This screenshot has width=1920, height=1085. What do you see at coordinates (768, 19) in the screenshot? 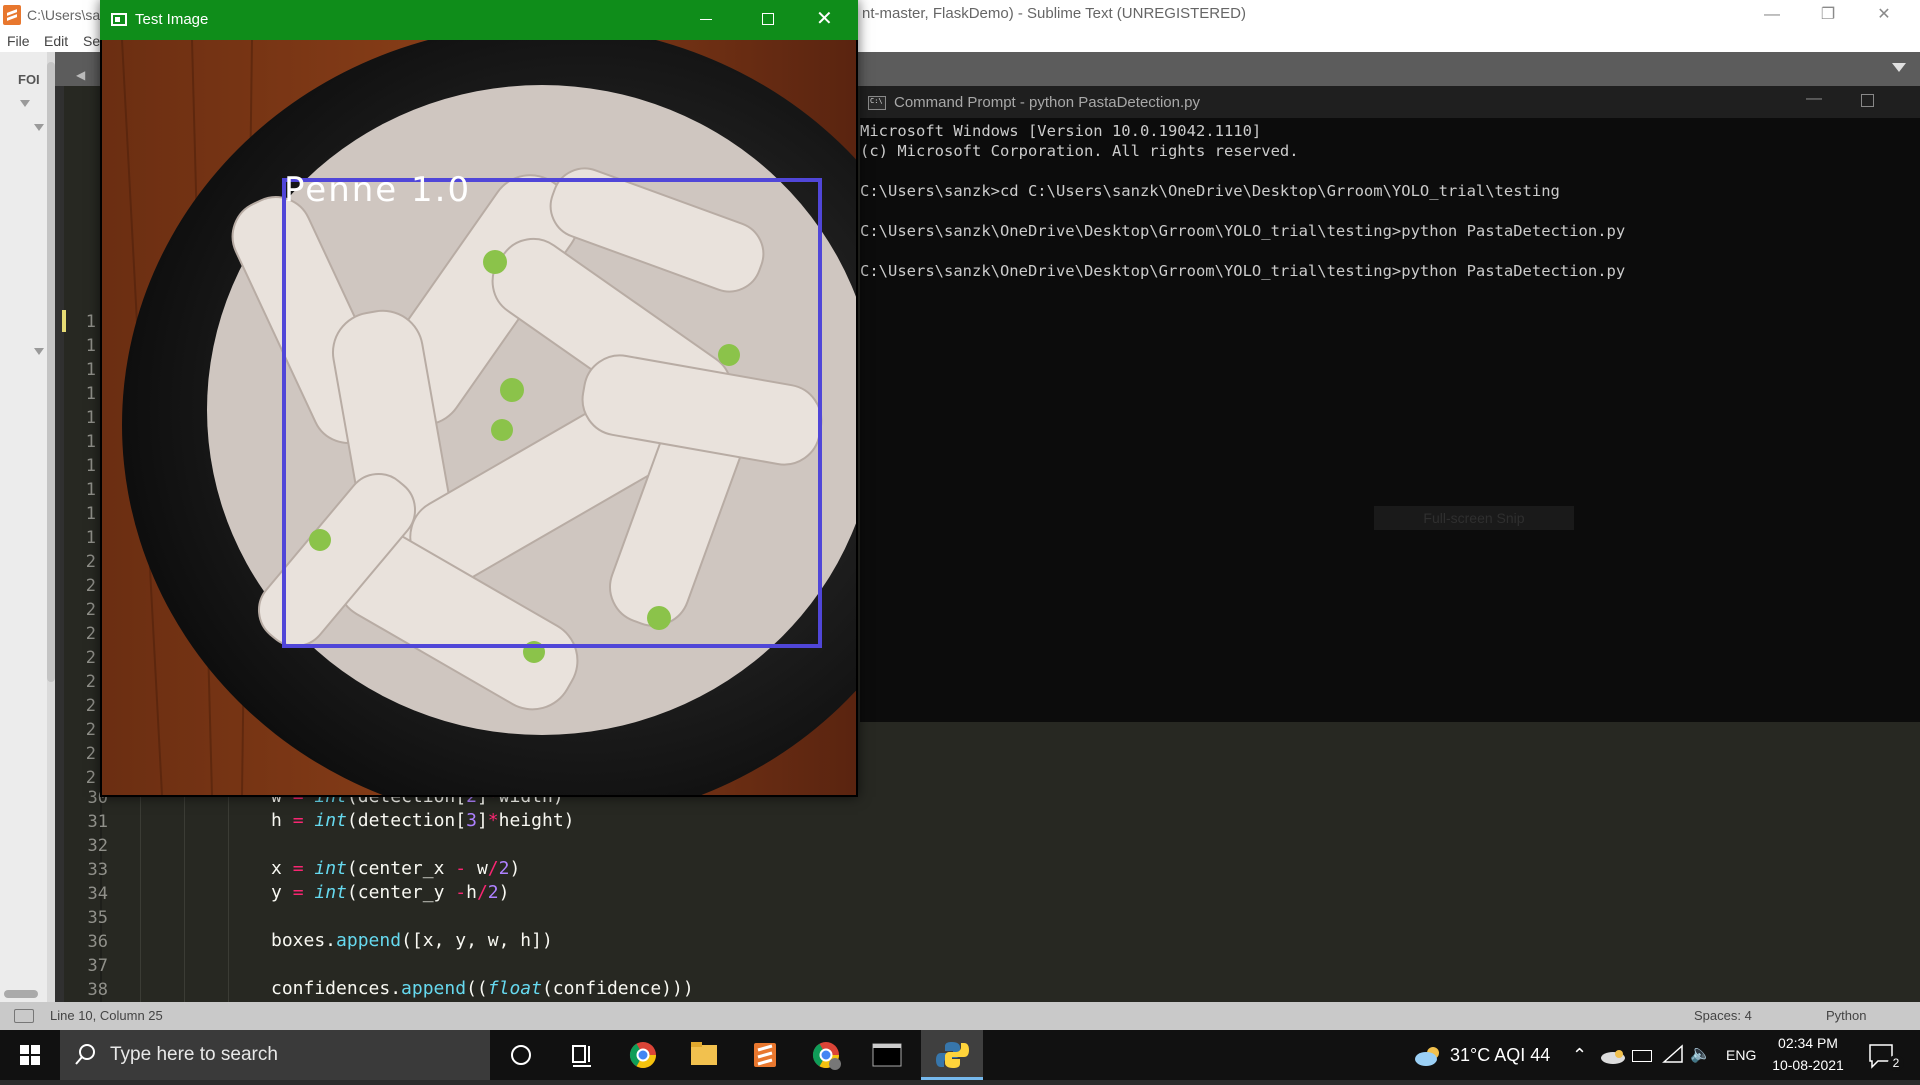
I see `test-maximize-button` at bounding box center [768, 19].